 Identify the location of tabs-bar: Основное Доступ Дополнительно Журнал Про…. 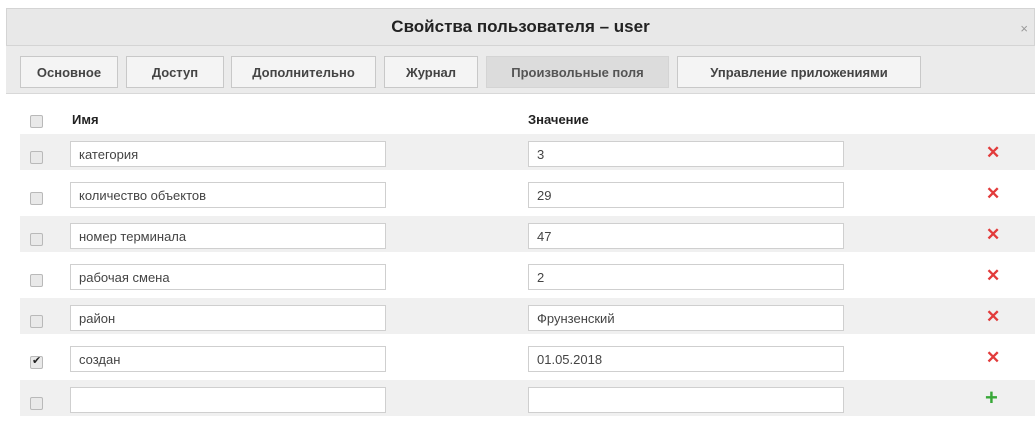
(520, 70).